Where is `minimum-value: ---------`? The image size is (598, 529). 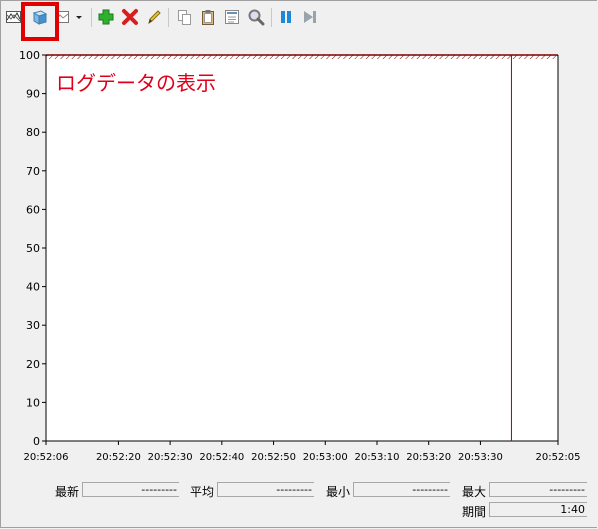 minimum-value: --------- is located at coordinates (401, 489).